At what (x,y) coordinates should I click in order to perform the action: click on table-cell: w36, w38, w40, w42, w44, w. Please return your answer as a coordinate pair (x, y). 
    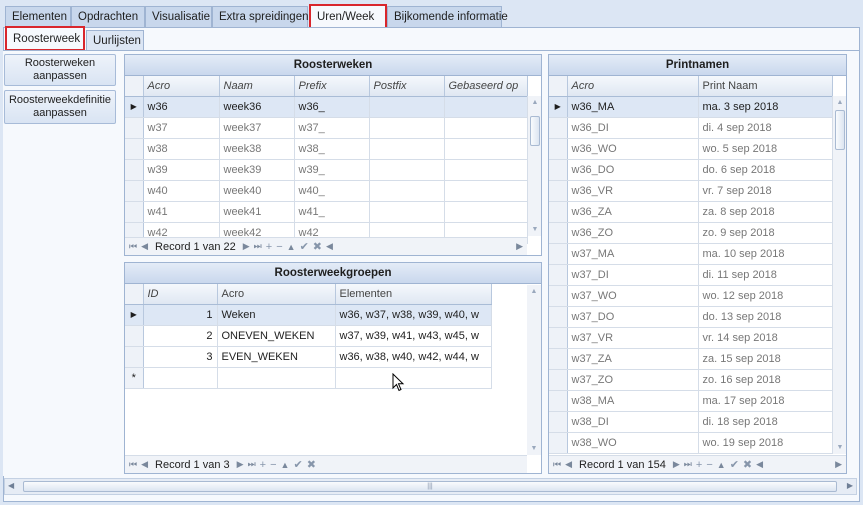
    Looking at the image, I should click on (413, 357).